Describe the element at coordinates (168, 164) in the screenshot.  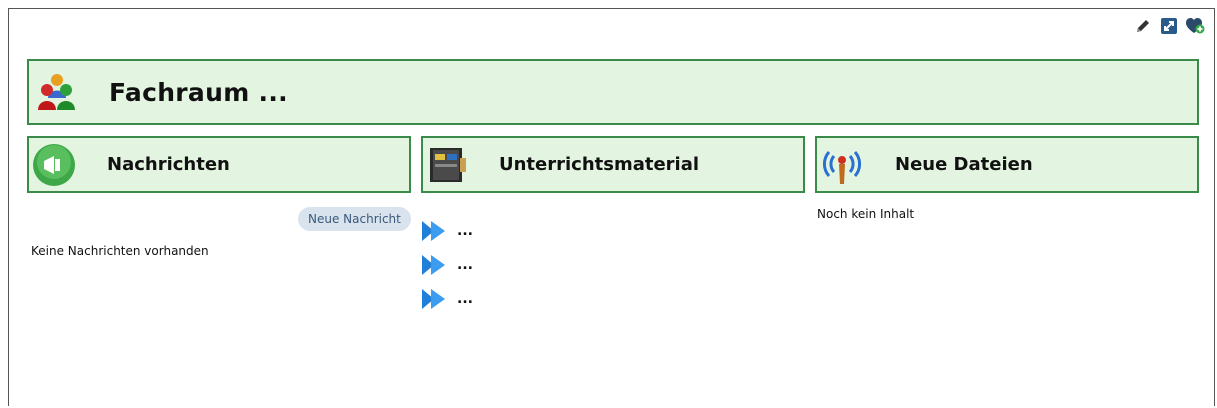
I see `section-heading: Nachrichten` at that location.